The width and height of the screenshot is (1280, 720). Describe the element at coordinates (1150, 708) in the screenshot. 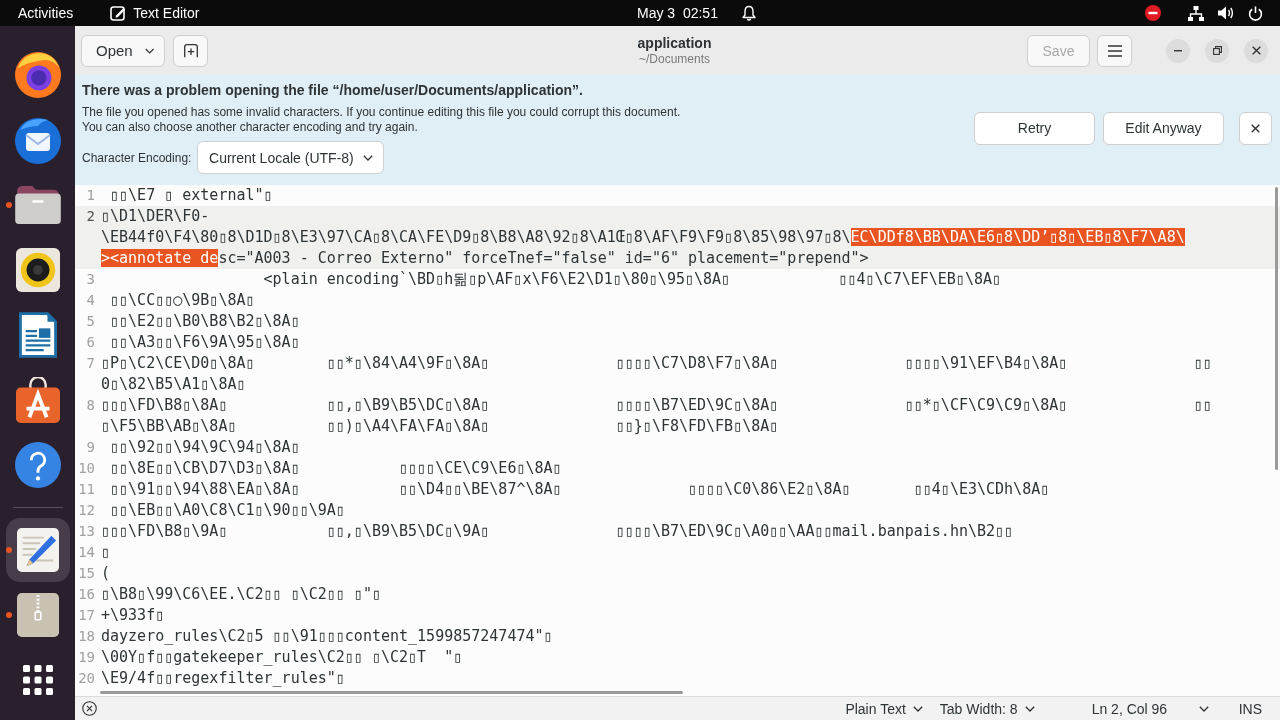

I see `cursor-position-button: Ln 2, Col 96` at that location.